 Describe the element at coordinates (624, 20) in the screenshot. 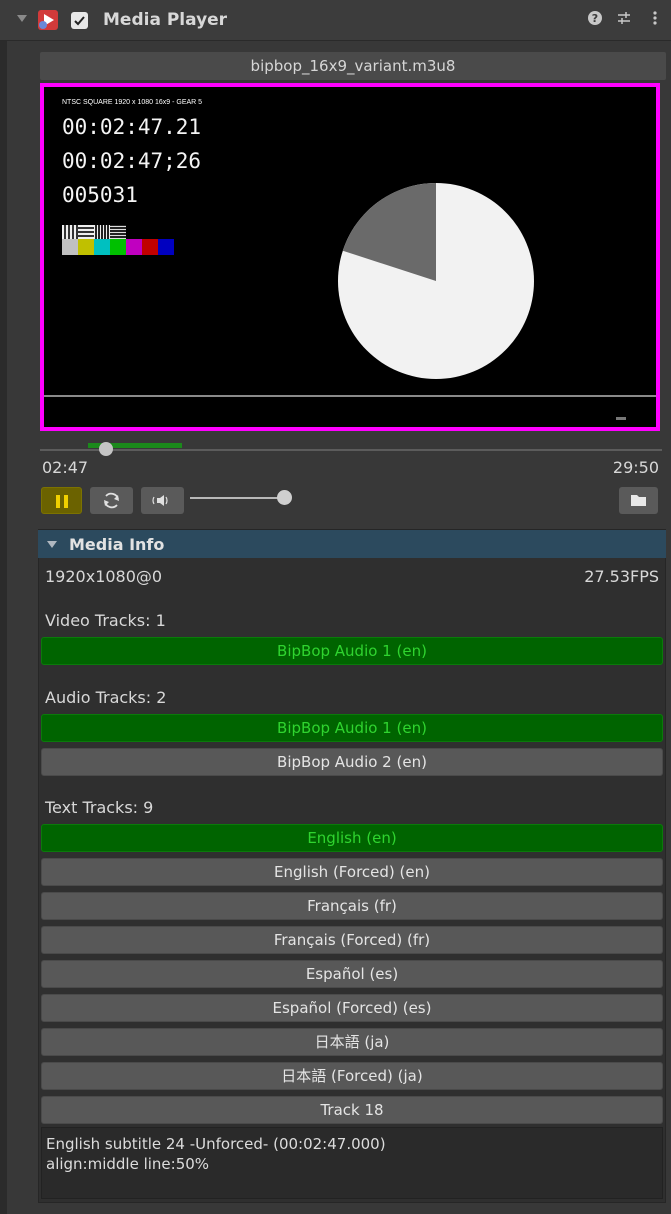

I see `presets-icon` at that location.